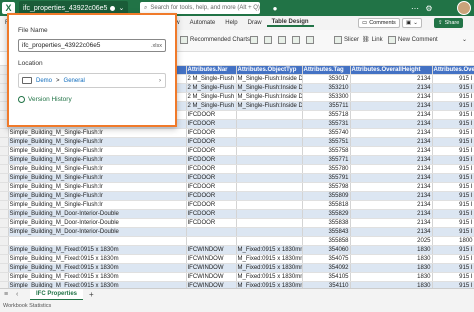 The image size is (474, 312). What do you see at coordinates (453, 241) in the screenshot?
I see `table-cell: 1800` at bounding box center [453, 241].